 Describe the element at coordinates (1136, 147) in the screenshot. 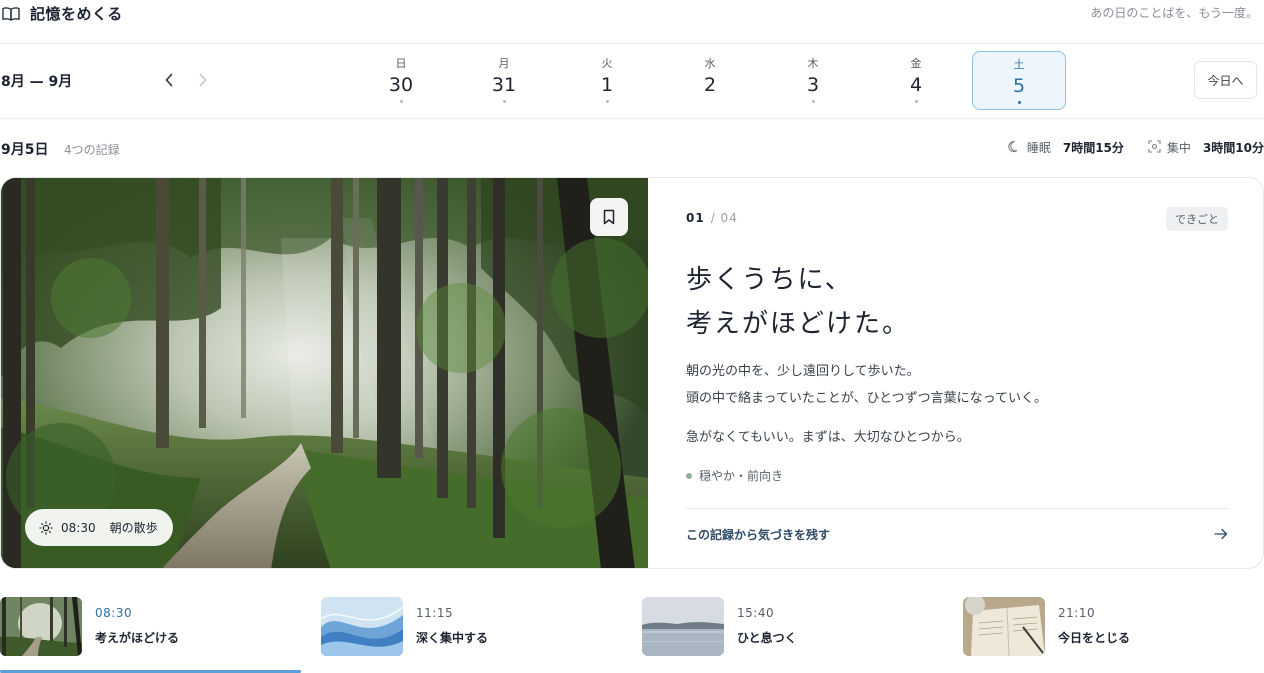

I see `day-stats: 睡眠 7時間15分 集中 3時間10分` at that location.